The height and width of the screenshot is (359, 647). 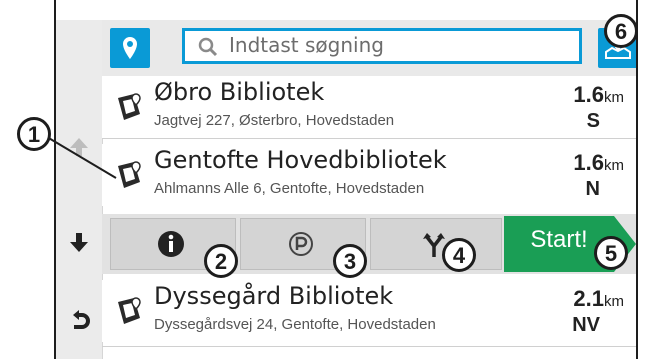 I want to click on result-name: Øbro Bibliotek, so click(x=239, y=92).